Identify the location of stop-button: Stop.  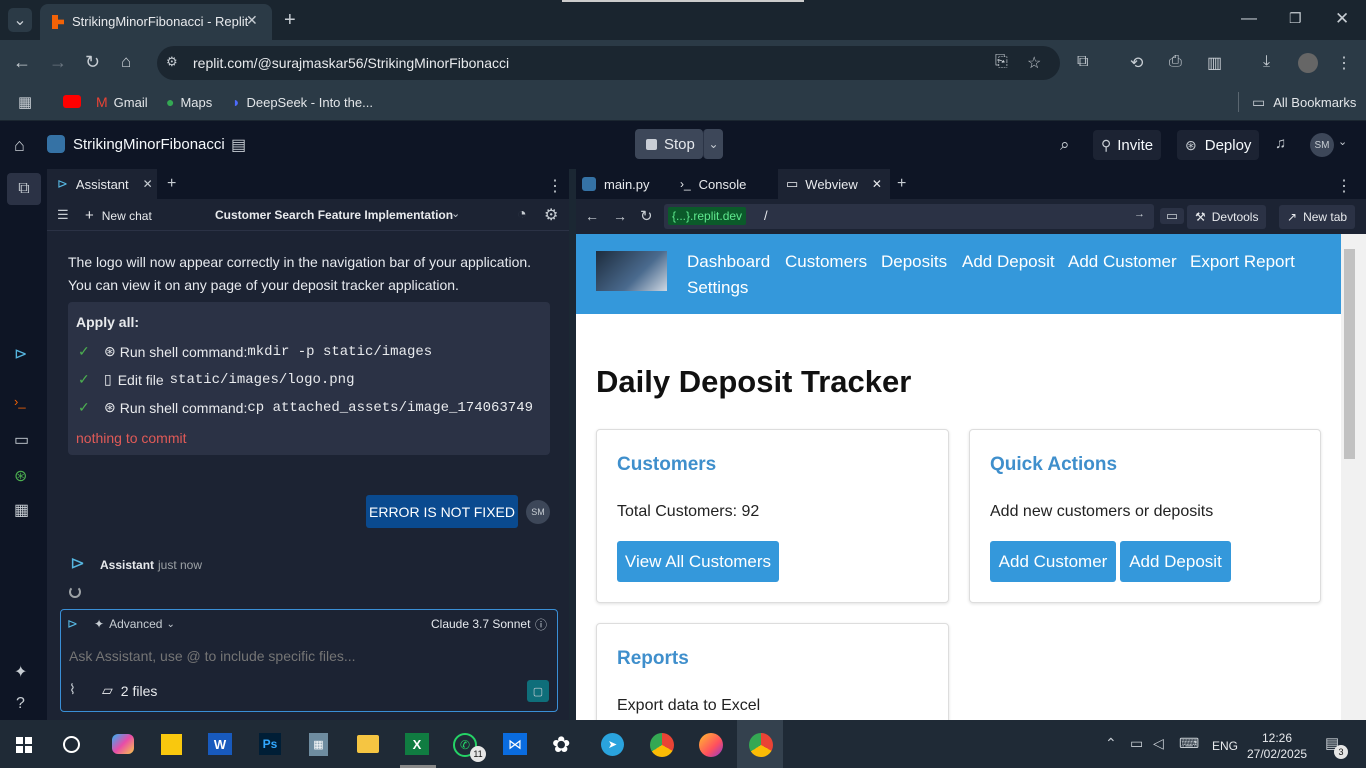
(669, 144).